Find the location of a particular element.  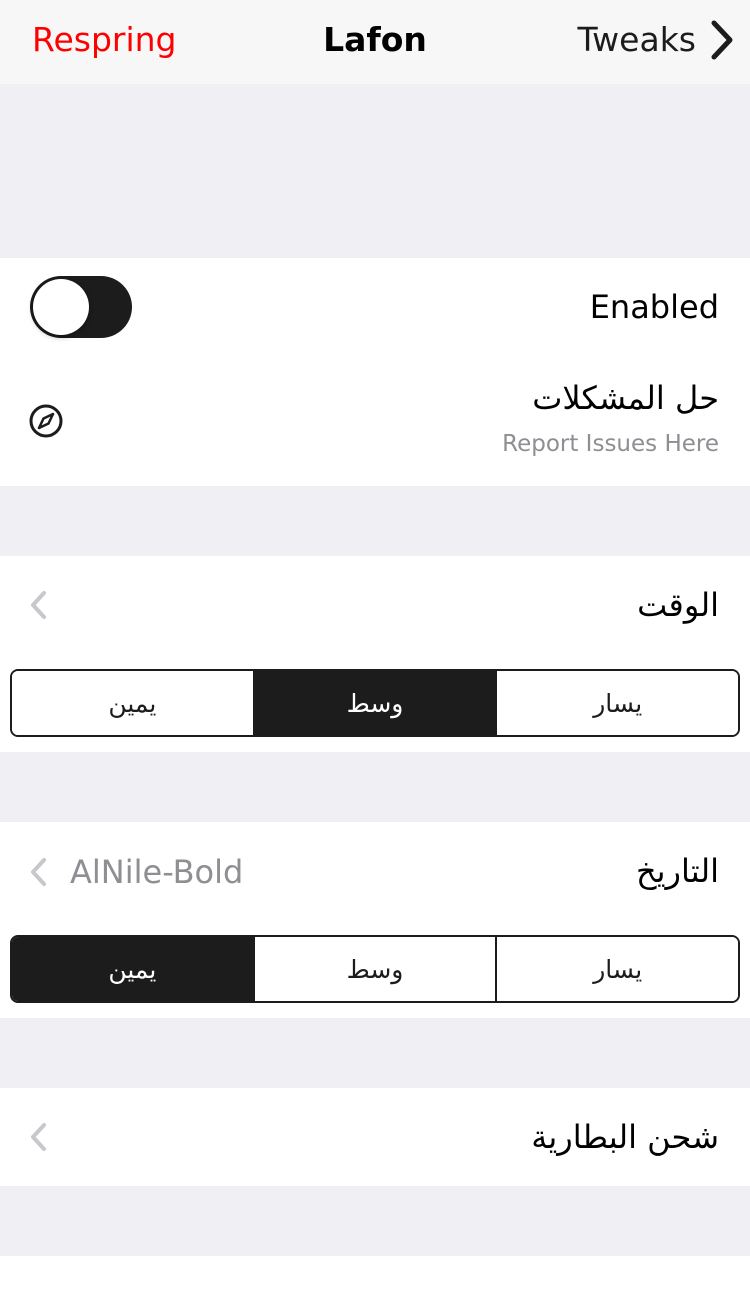

enabled-toggle is located at coordinates (81, 307).